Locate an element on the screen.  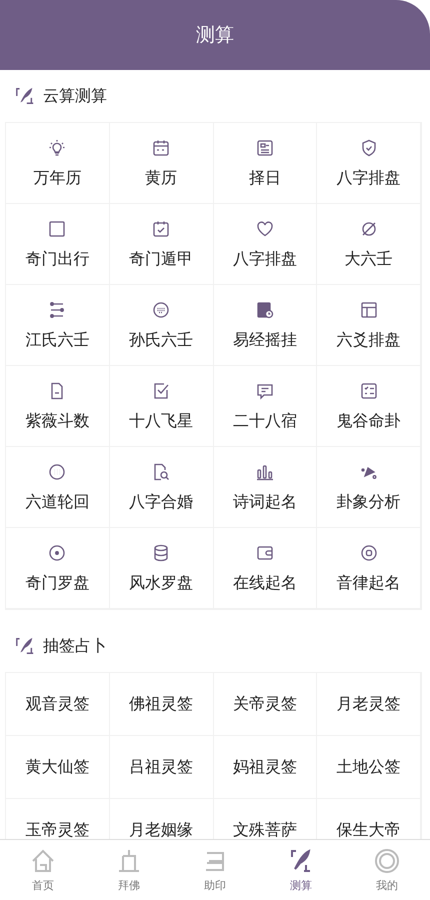
grid-item: 妈祖灵签 is located at coordinates (266, 767).